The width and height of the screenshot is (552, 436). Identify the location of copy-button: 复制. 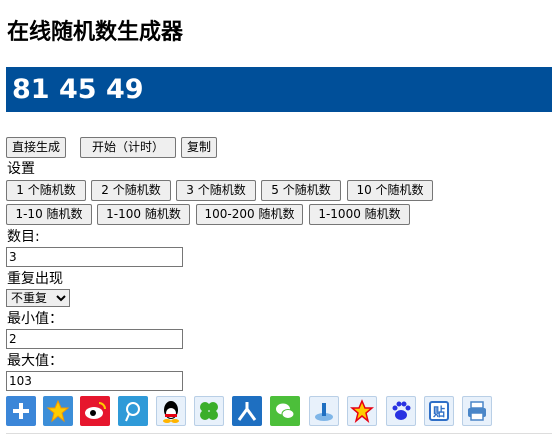
(199, 147).